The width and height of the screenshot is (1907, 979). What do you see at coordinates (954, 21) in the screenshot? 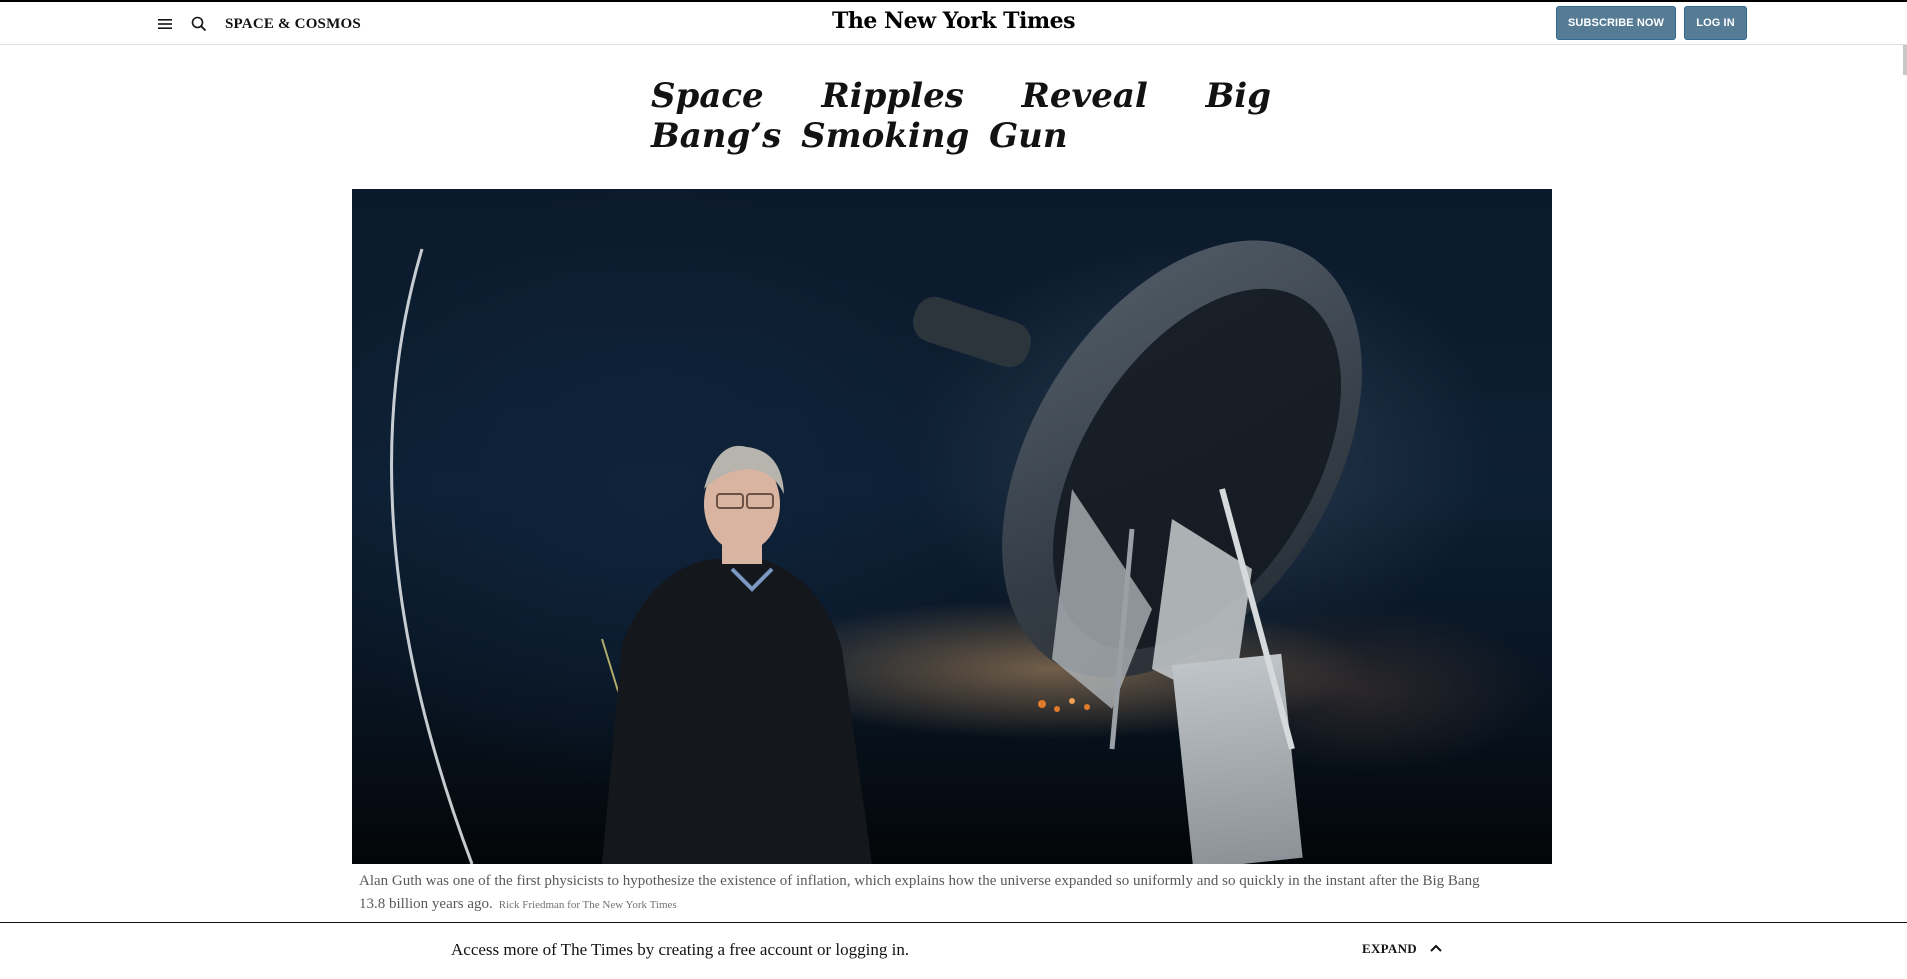
I see `nyt-logo: The New York Times` at bounding box center [954, 21].